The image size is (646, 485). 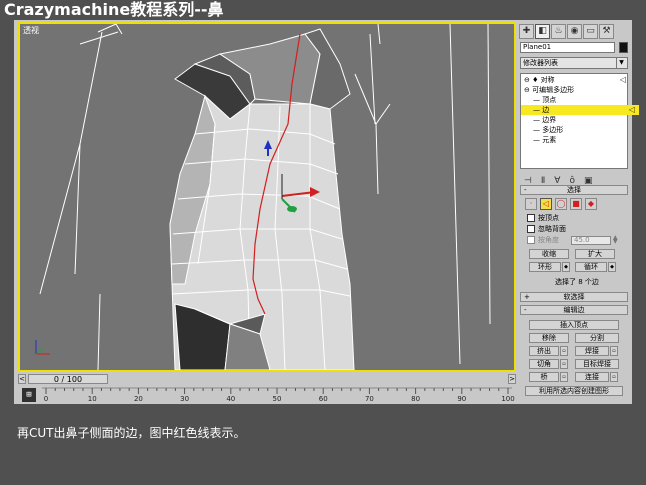 I want to click on bridge-button: 桥, so click(x=544, y=377).